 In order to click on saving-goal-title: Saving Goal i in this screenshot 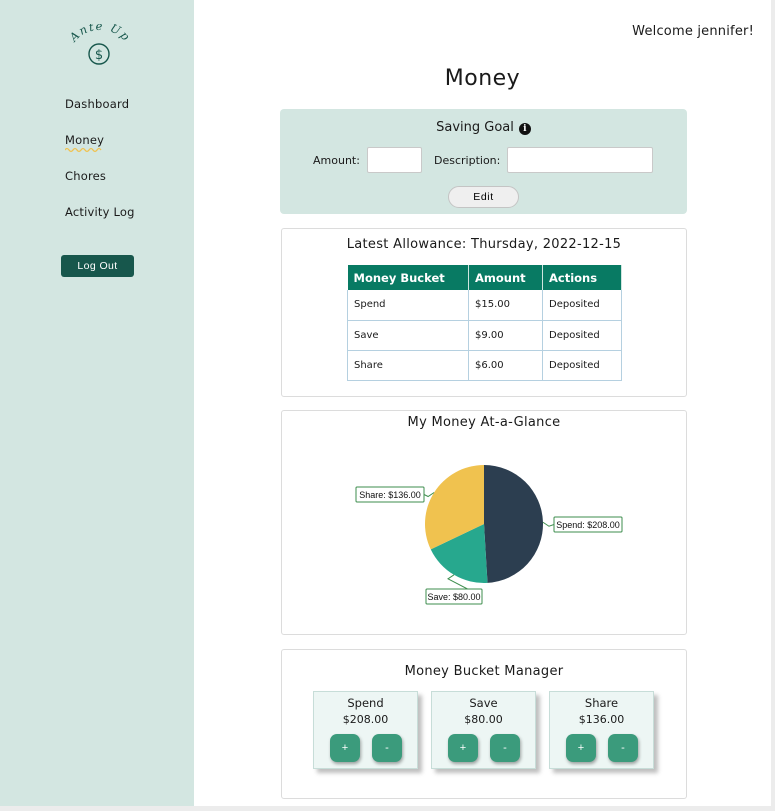, I will do `click(483, 127)`.